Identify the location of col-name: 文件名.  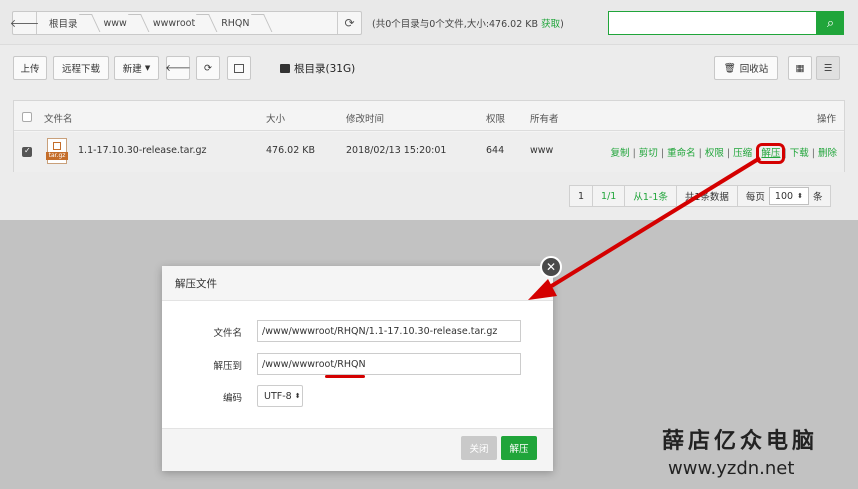
(58, 118).